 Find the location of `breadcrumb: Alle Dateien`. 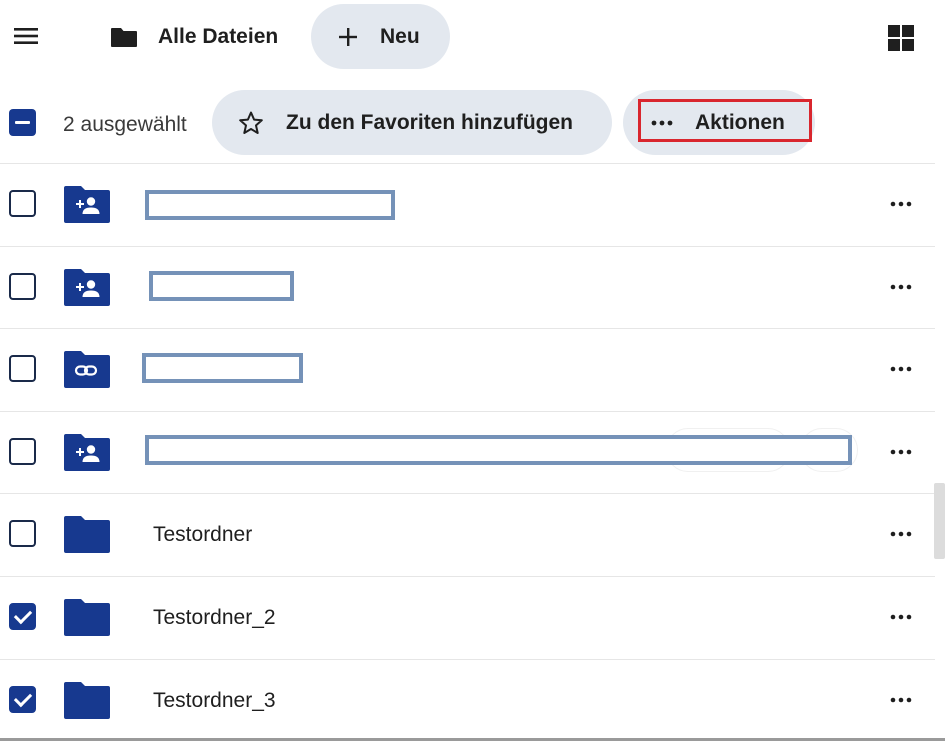

breadcrumb: Alle Dateien is located at coordinates (194, 37).